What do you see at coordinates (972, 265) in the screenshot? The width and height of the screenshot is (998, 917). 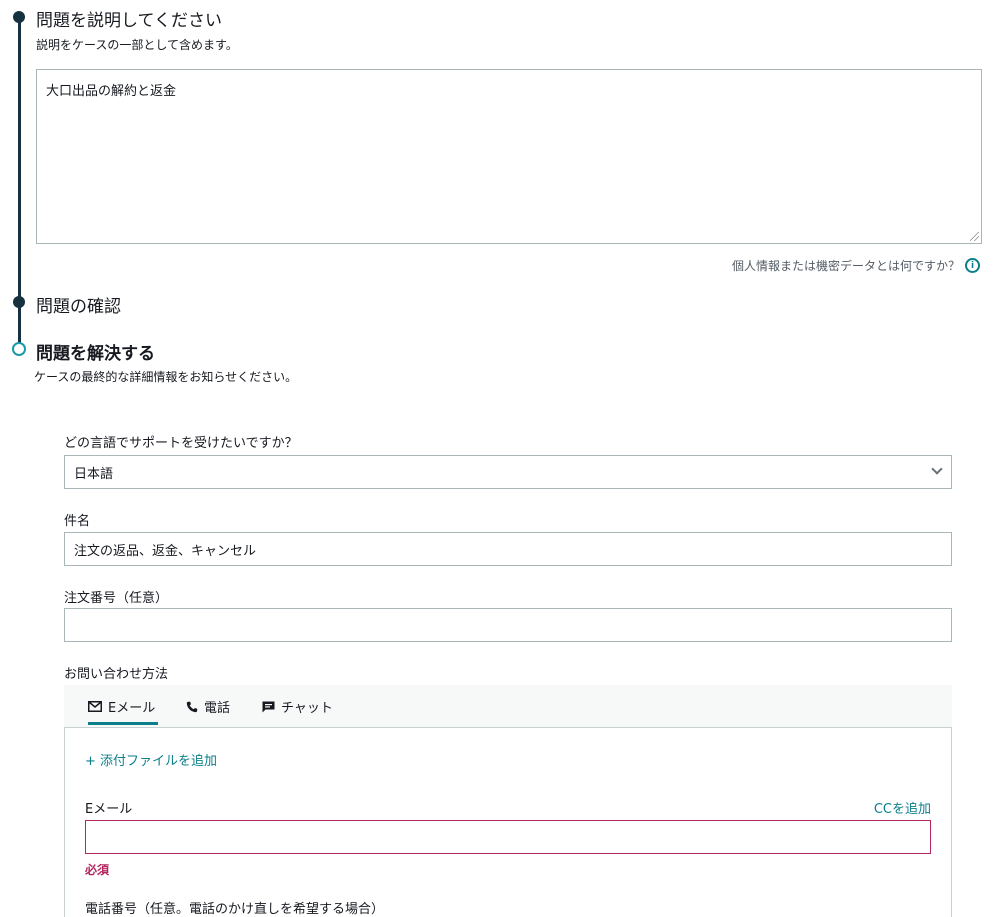 I see `info-icon: i` at bounding box center [972, 265].